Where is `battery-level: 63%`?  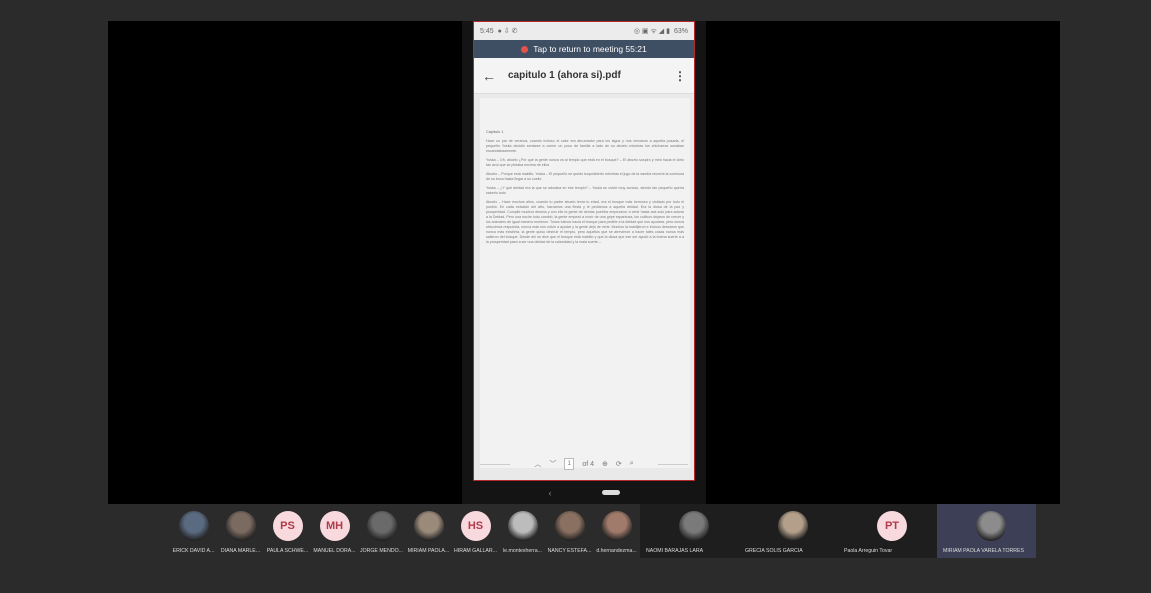
battery-level: 63% is located at coordinates (680, 31).